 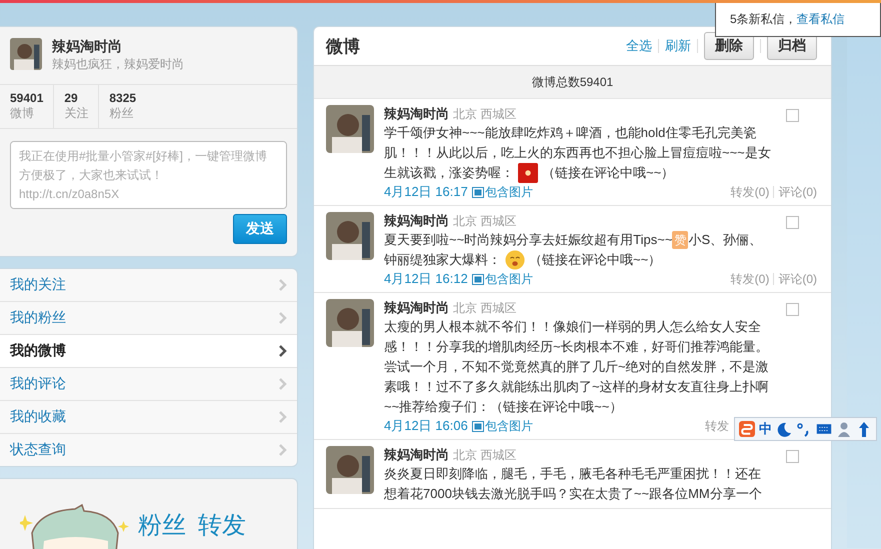 What do you see at coordinates (148, 175) in the screenshot?
I see `post-input-field: 我正在使用#批量小管家#[好棒]，一键管理微博方便极了，大家也来试试！ http://t.cn/z0a8n5X` at bounding box center [148, 175].